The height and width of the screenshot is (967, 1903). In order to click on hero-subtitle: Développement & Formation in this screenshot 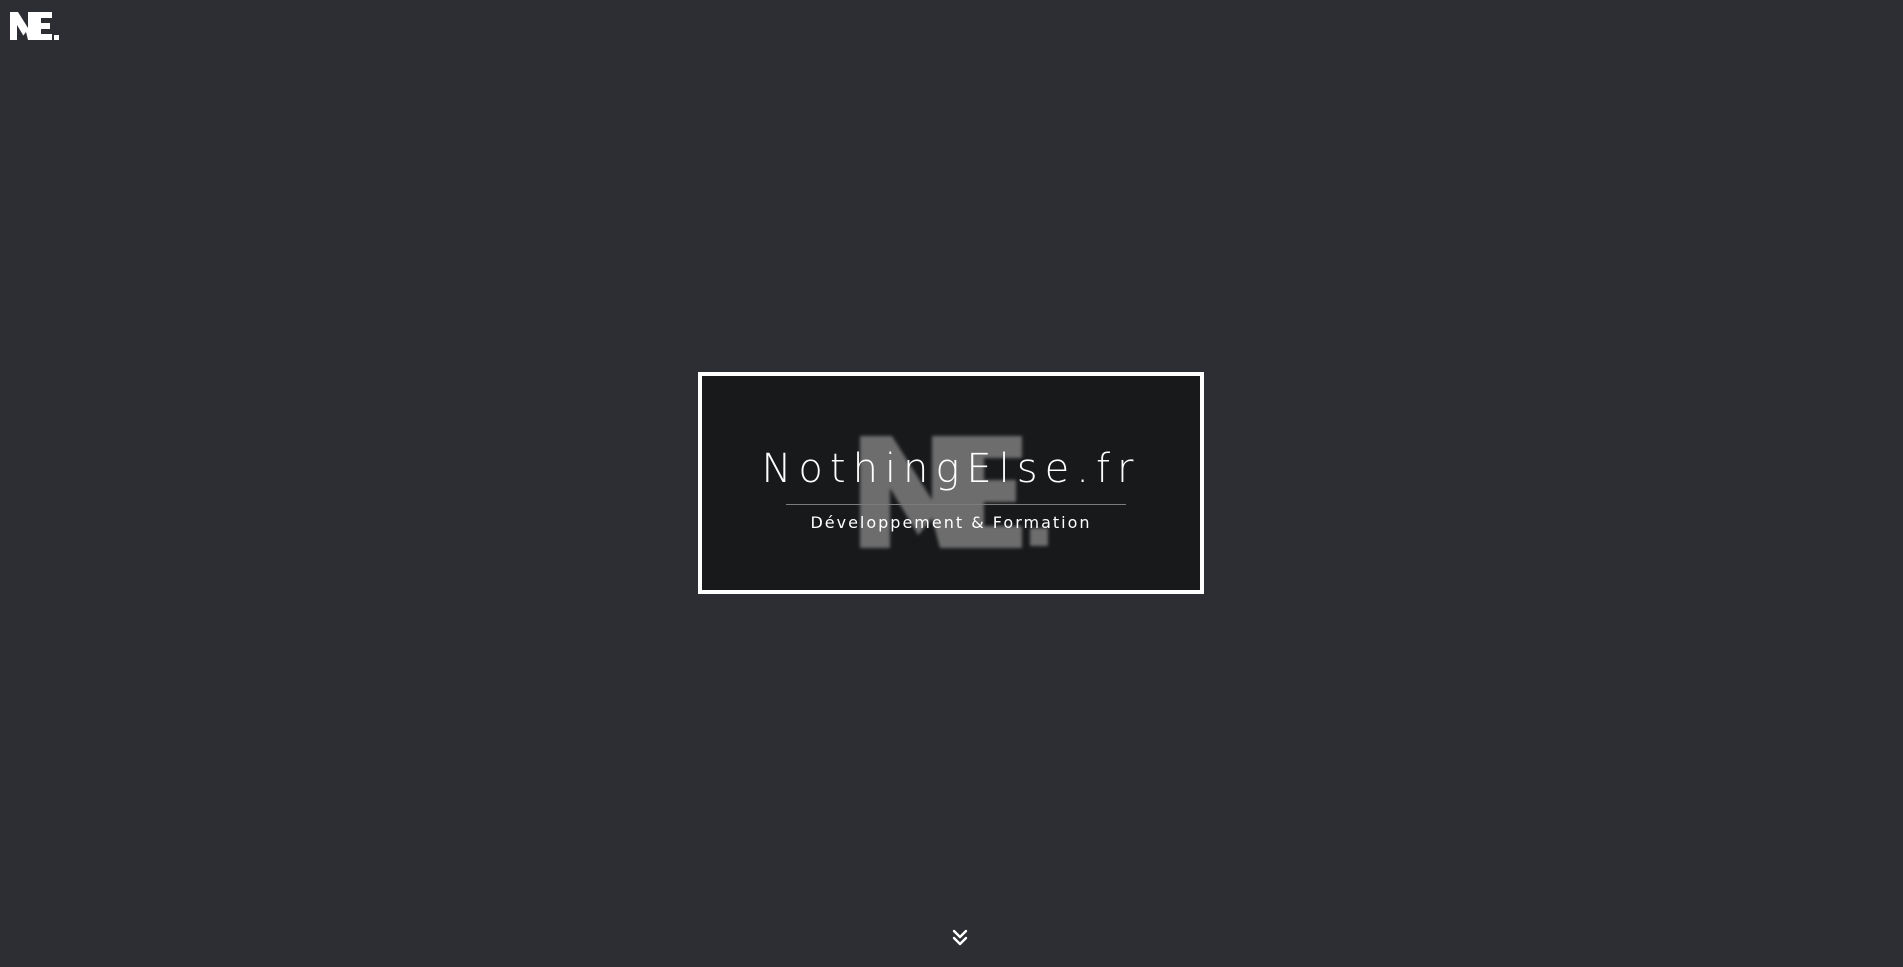, I will do `click(951, 522)`.